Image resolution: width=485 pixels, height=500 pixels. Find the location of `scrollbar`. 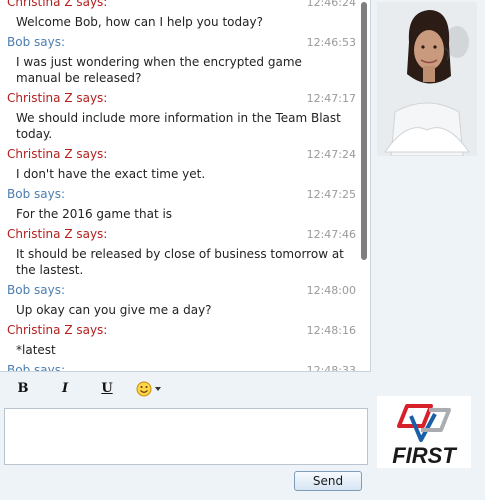

scrollbar is located at coordinates (364, 185).